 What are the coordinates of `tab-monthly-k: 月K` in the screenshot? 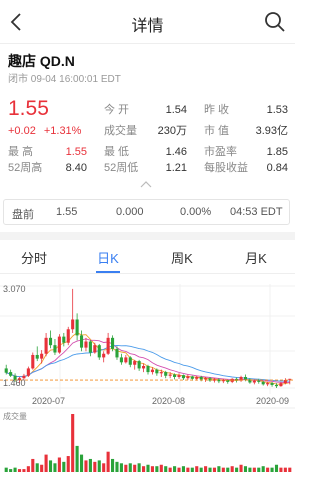 It's located at (256, 257).